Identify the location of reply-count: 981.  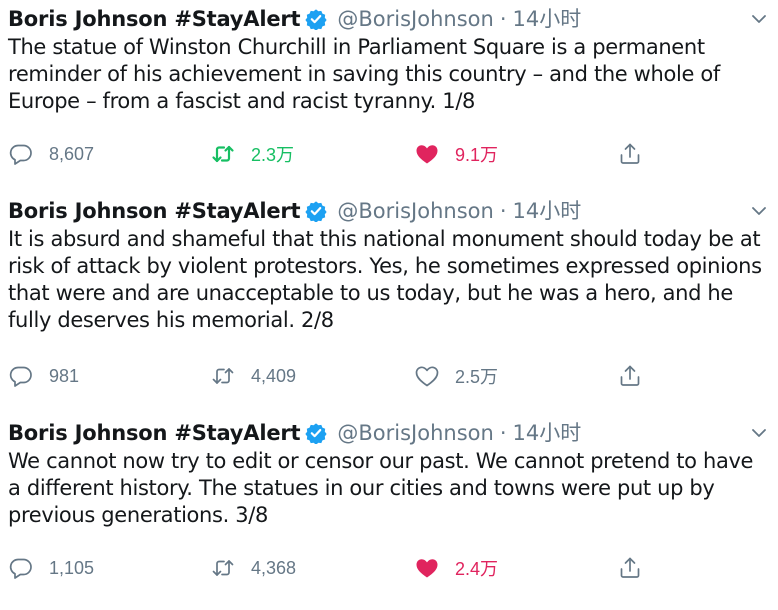
(64, 375).